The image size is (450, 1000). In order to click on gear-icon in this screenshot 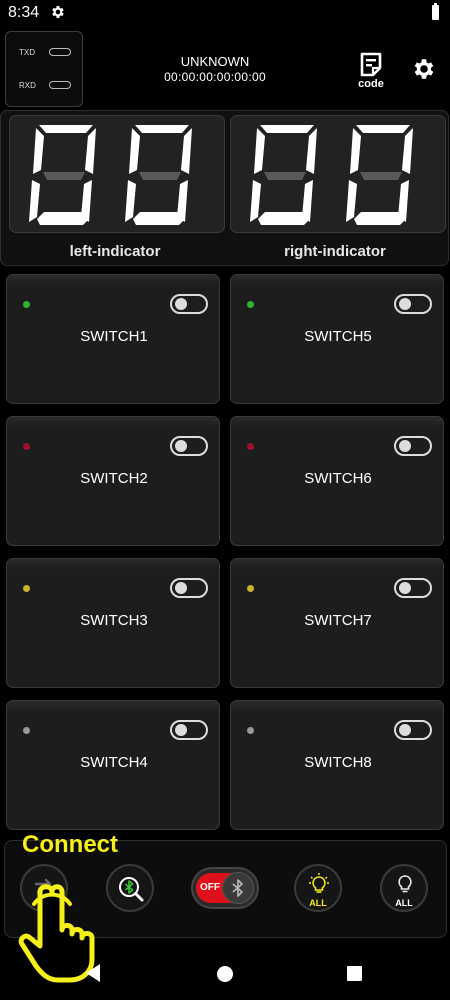, I will do `click(58, 12)`.